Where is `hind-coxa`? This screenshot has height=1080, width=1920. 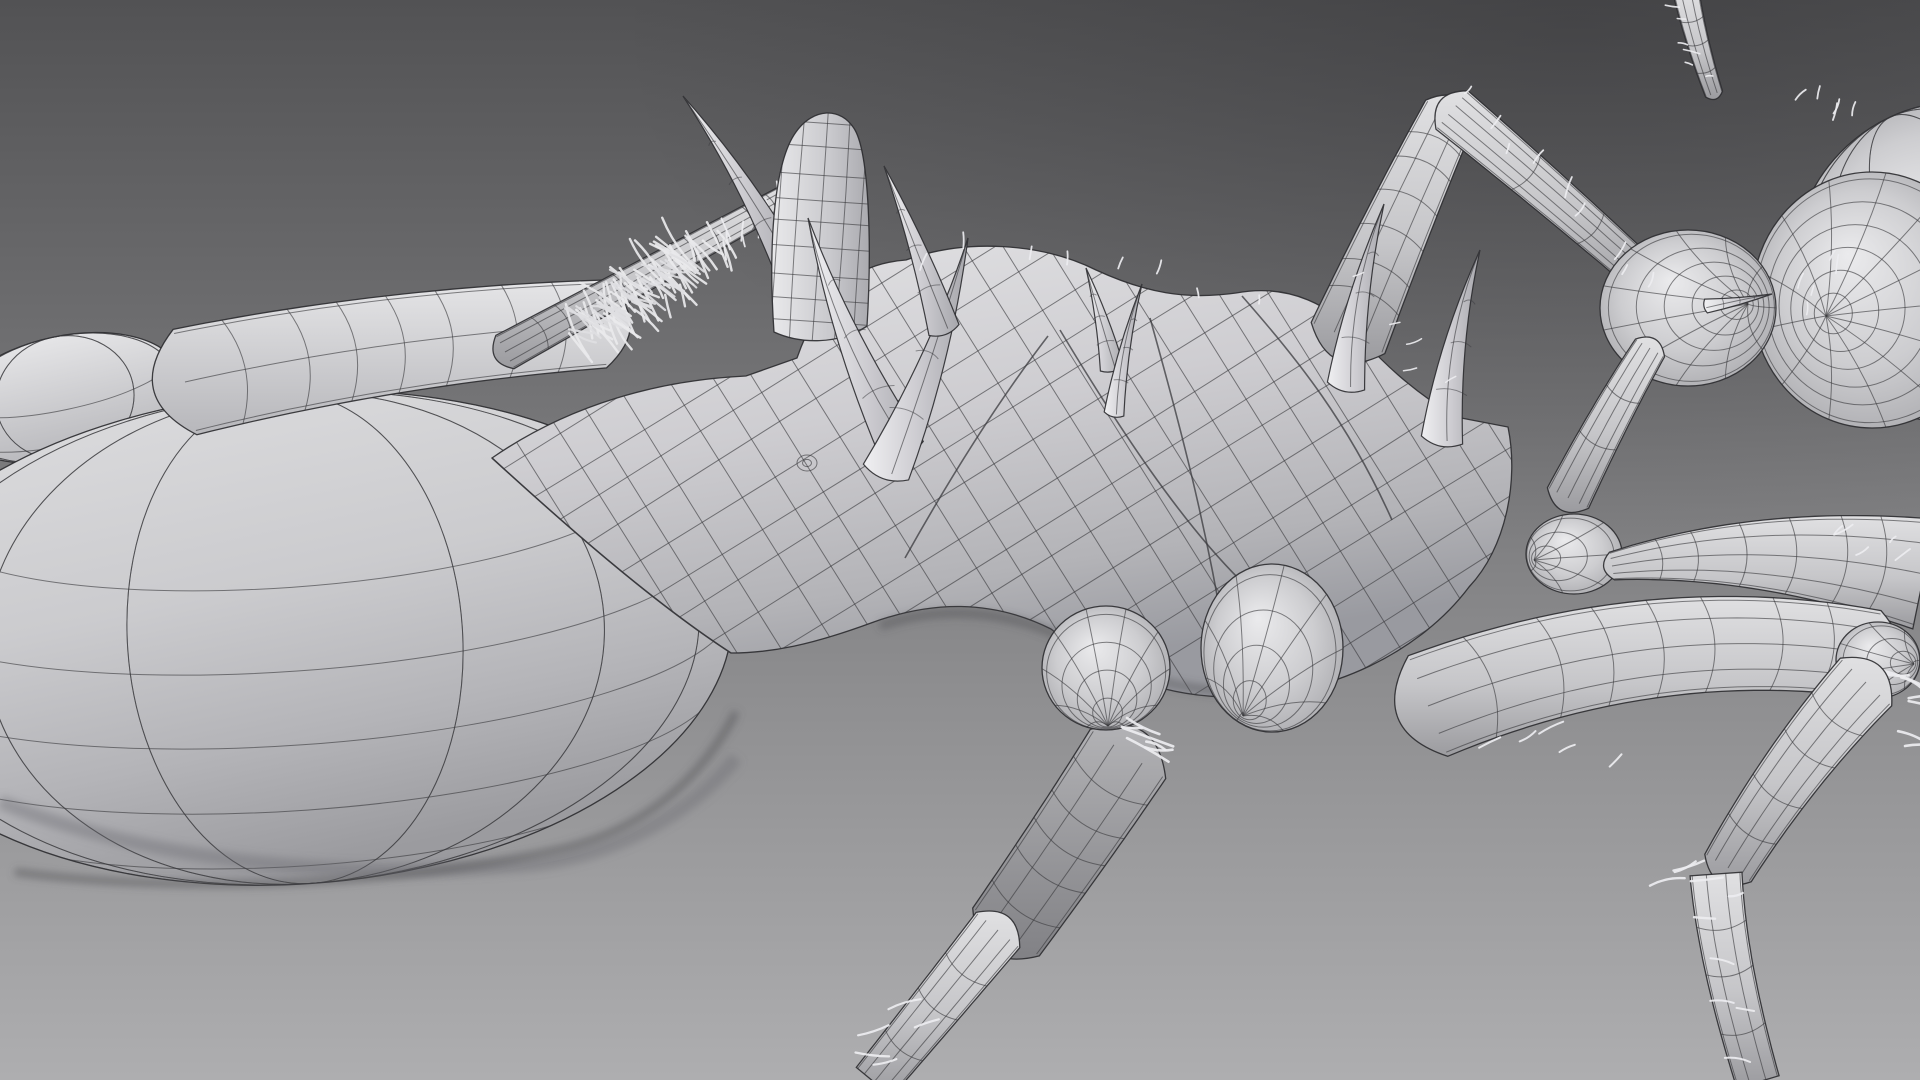
hind-coxa is located at coordinates (1272, 648).